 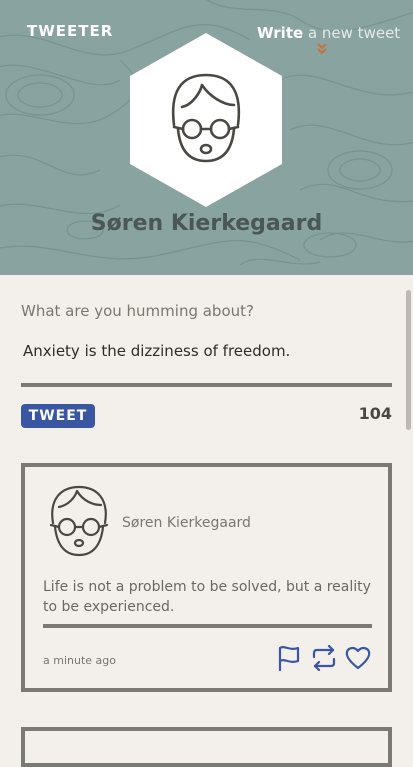 I want to click on tweet-divider, so click(x=207, y=626).